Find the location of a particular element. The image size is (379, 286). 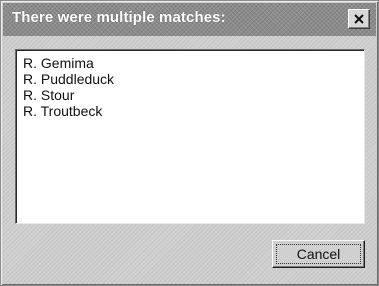

list-item-r-troutbeck: R. Troutbeck is located at coordinates (193, 111).